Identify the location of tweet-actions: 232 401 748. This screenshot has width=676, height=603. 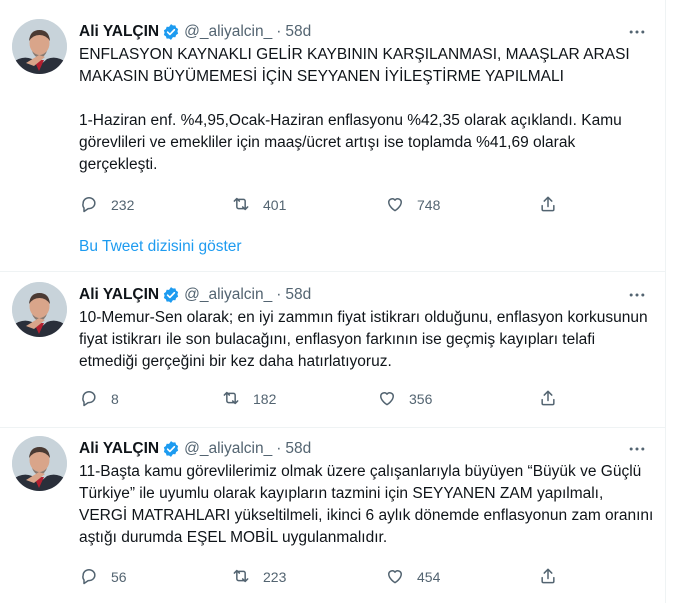
(319, 205).